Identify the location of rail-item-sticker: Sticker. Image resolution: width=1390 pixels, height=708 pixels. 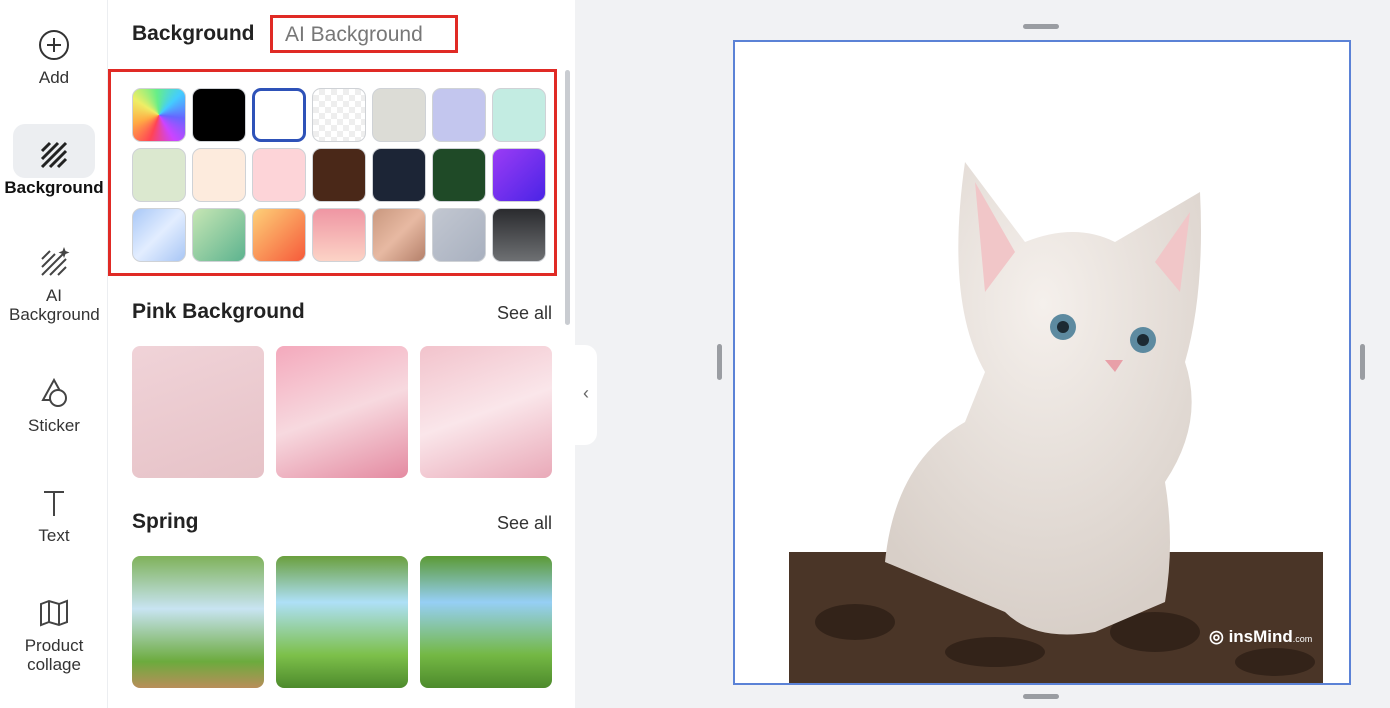
(54, 406).